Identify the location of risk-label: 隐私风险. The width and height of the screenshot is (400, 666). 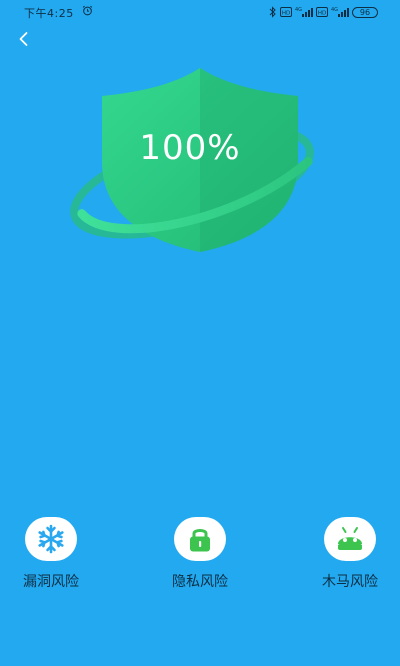
(200, 582).